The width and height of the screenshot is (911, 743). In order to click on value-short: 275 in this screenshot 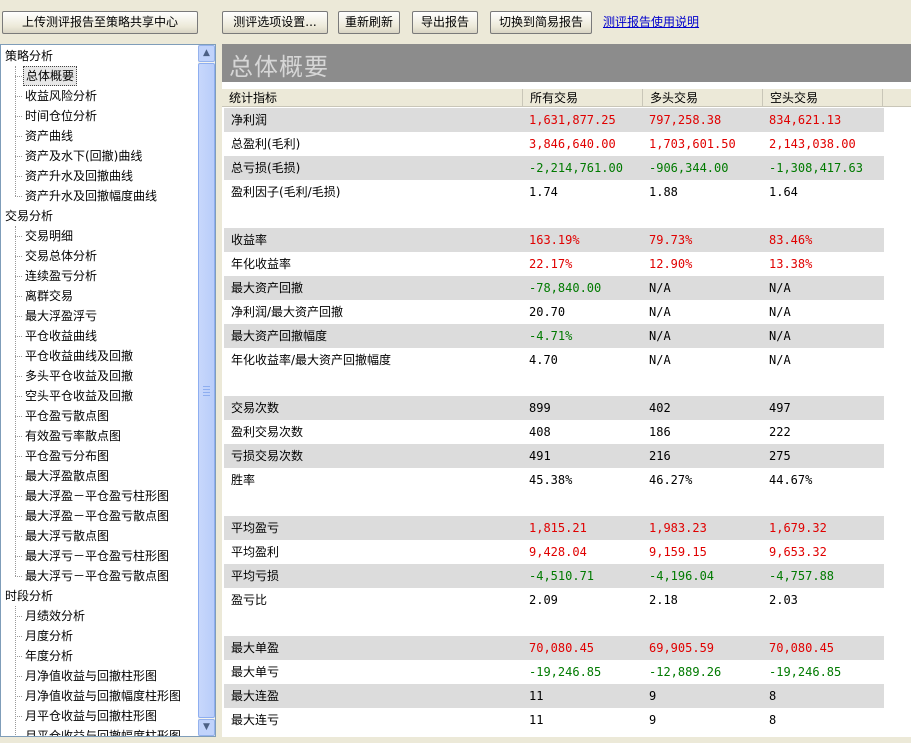, I will do `click(780, 456)`.